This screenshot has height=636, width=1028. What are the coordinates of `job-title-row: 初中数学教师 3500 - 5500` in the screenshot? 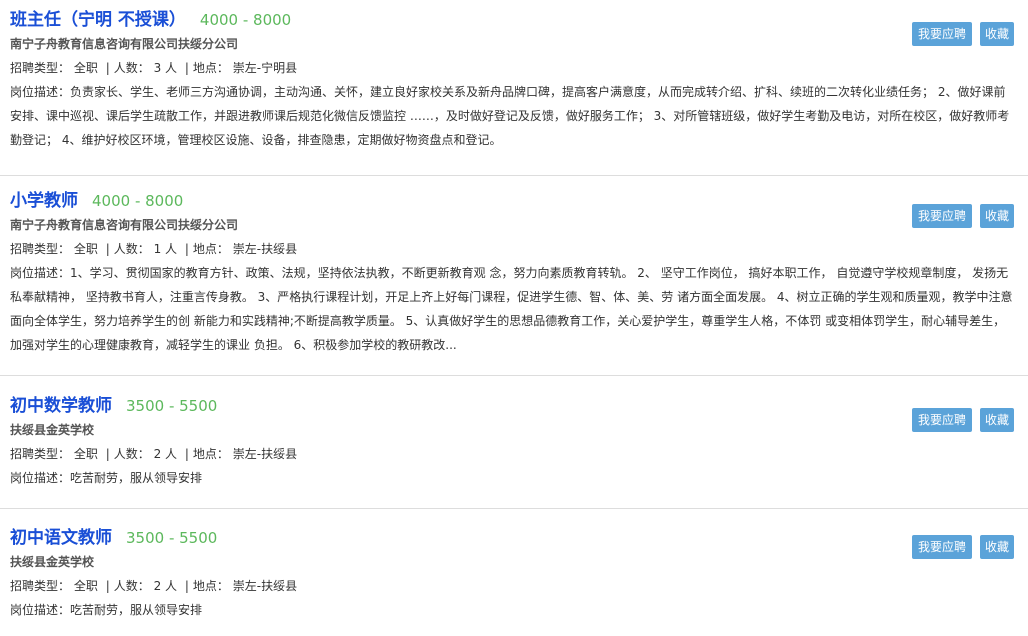 It's located at (454, 406).